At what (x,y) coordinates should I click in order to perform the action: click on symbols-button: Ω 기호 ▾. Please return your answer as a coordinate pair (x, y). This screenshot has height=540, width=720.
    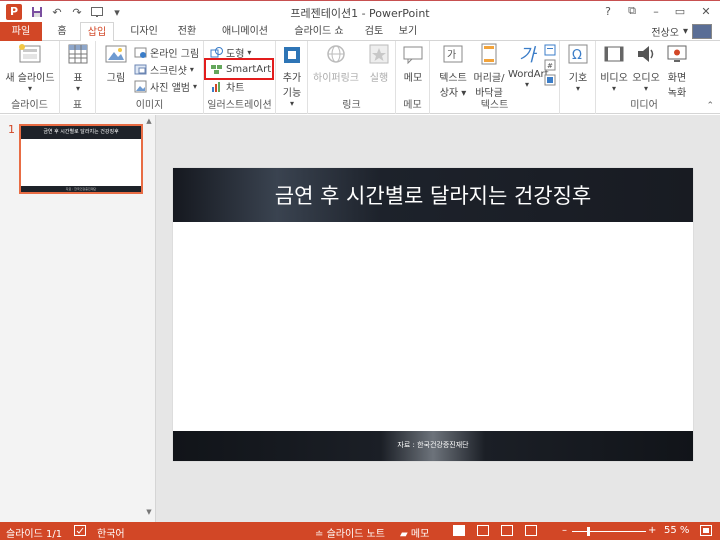
    Looking at the image, I should click on (578, 68).